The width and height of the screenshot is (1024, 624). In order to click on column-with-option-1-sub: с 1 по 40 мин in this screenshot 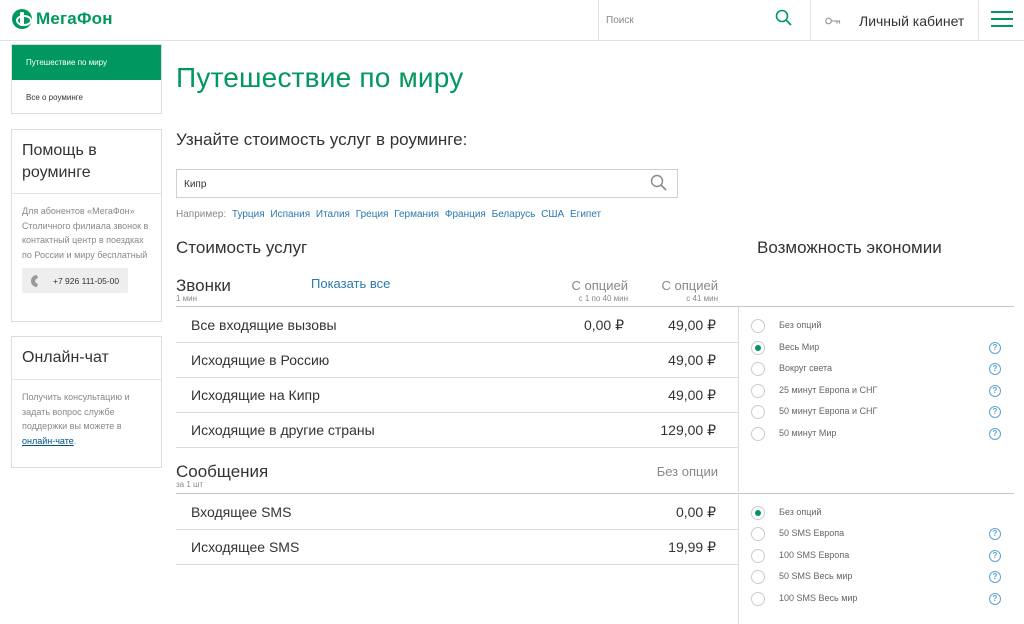, I will do `click(603, 298)`.